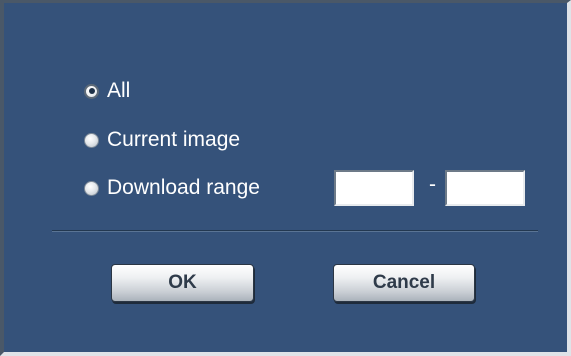 The height and width of the screenshot is (356, 571). I want to click on option-all: All, so click(107, 91).